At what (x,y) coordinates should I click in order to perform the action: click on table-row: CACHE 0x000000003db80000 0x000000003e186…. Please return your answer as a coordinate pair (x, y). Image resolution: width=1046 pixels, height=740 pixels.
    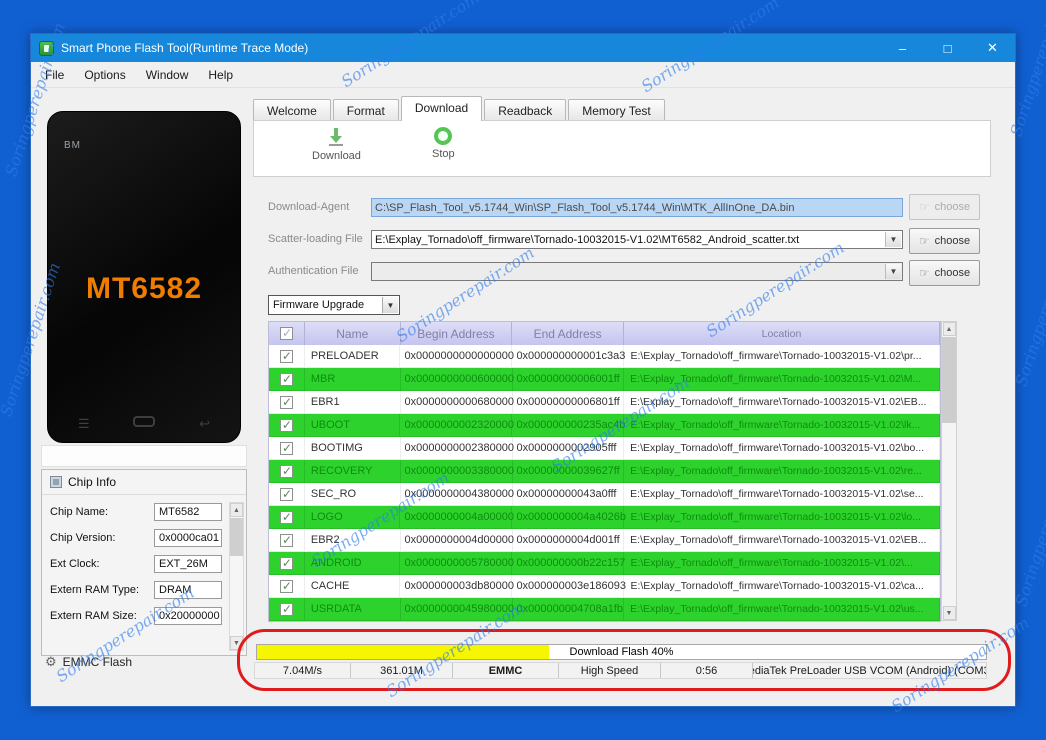
    Looking at the image, I should click on (605, 586).